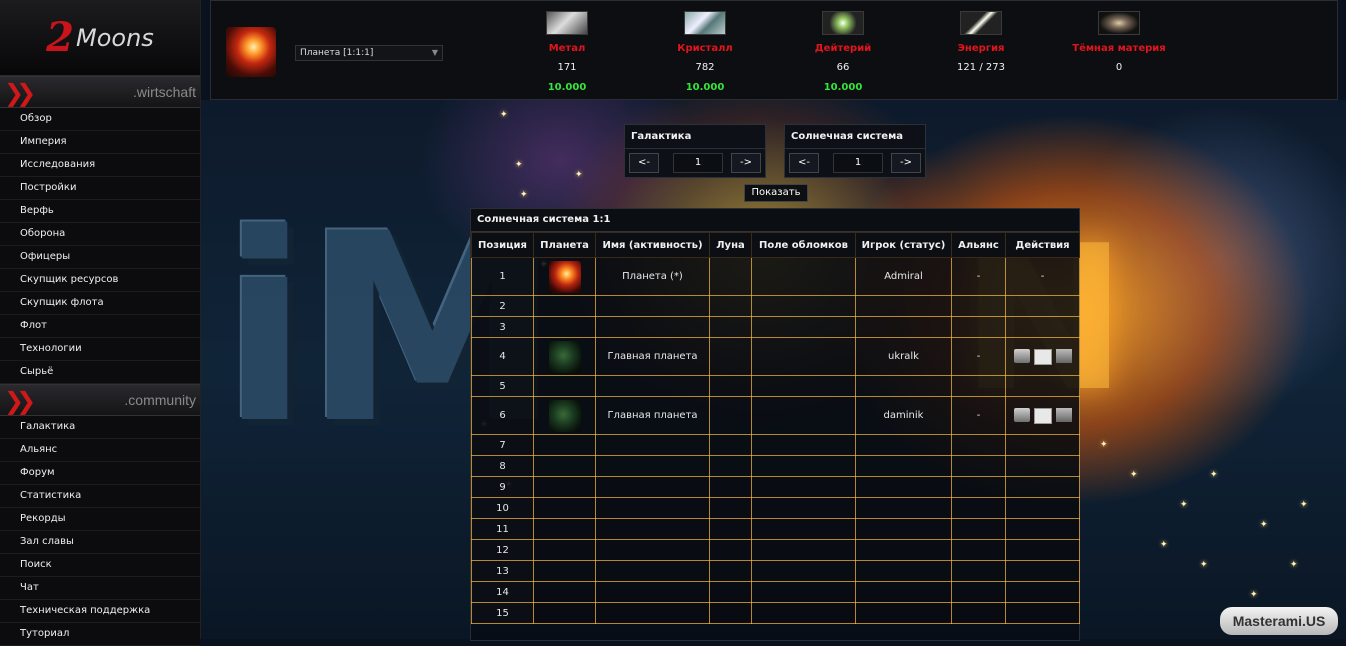 The height and width of the screenshot is (646, 1346). Describe the element at coordinates (903, 245) in the screenshot. I see `column-header: Игрок (статус)` at that location.